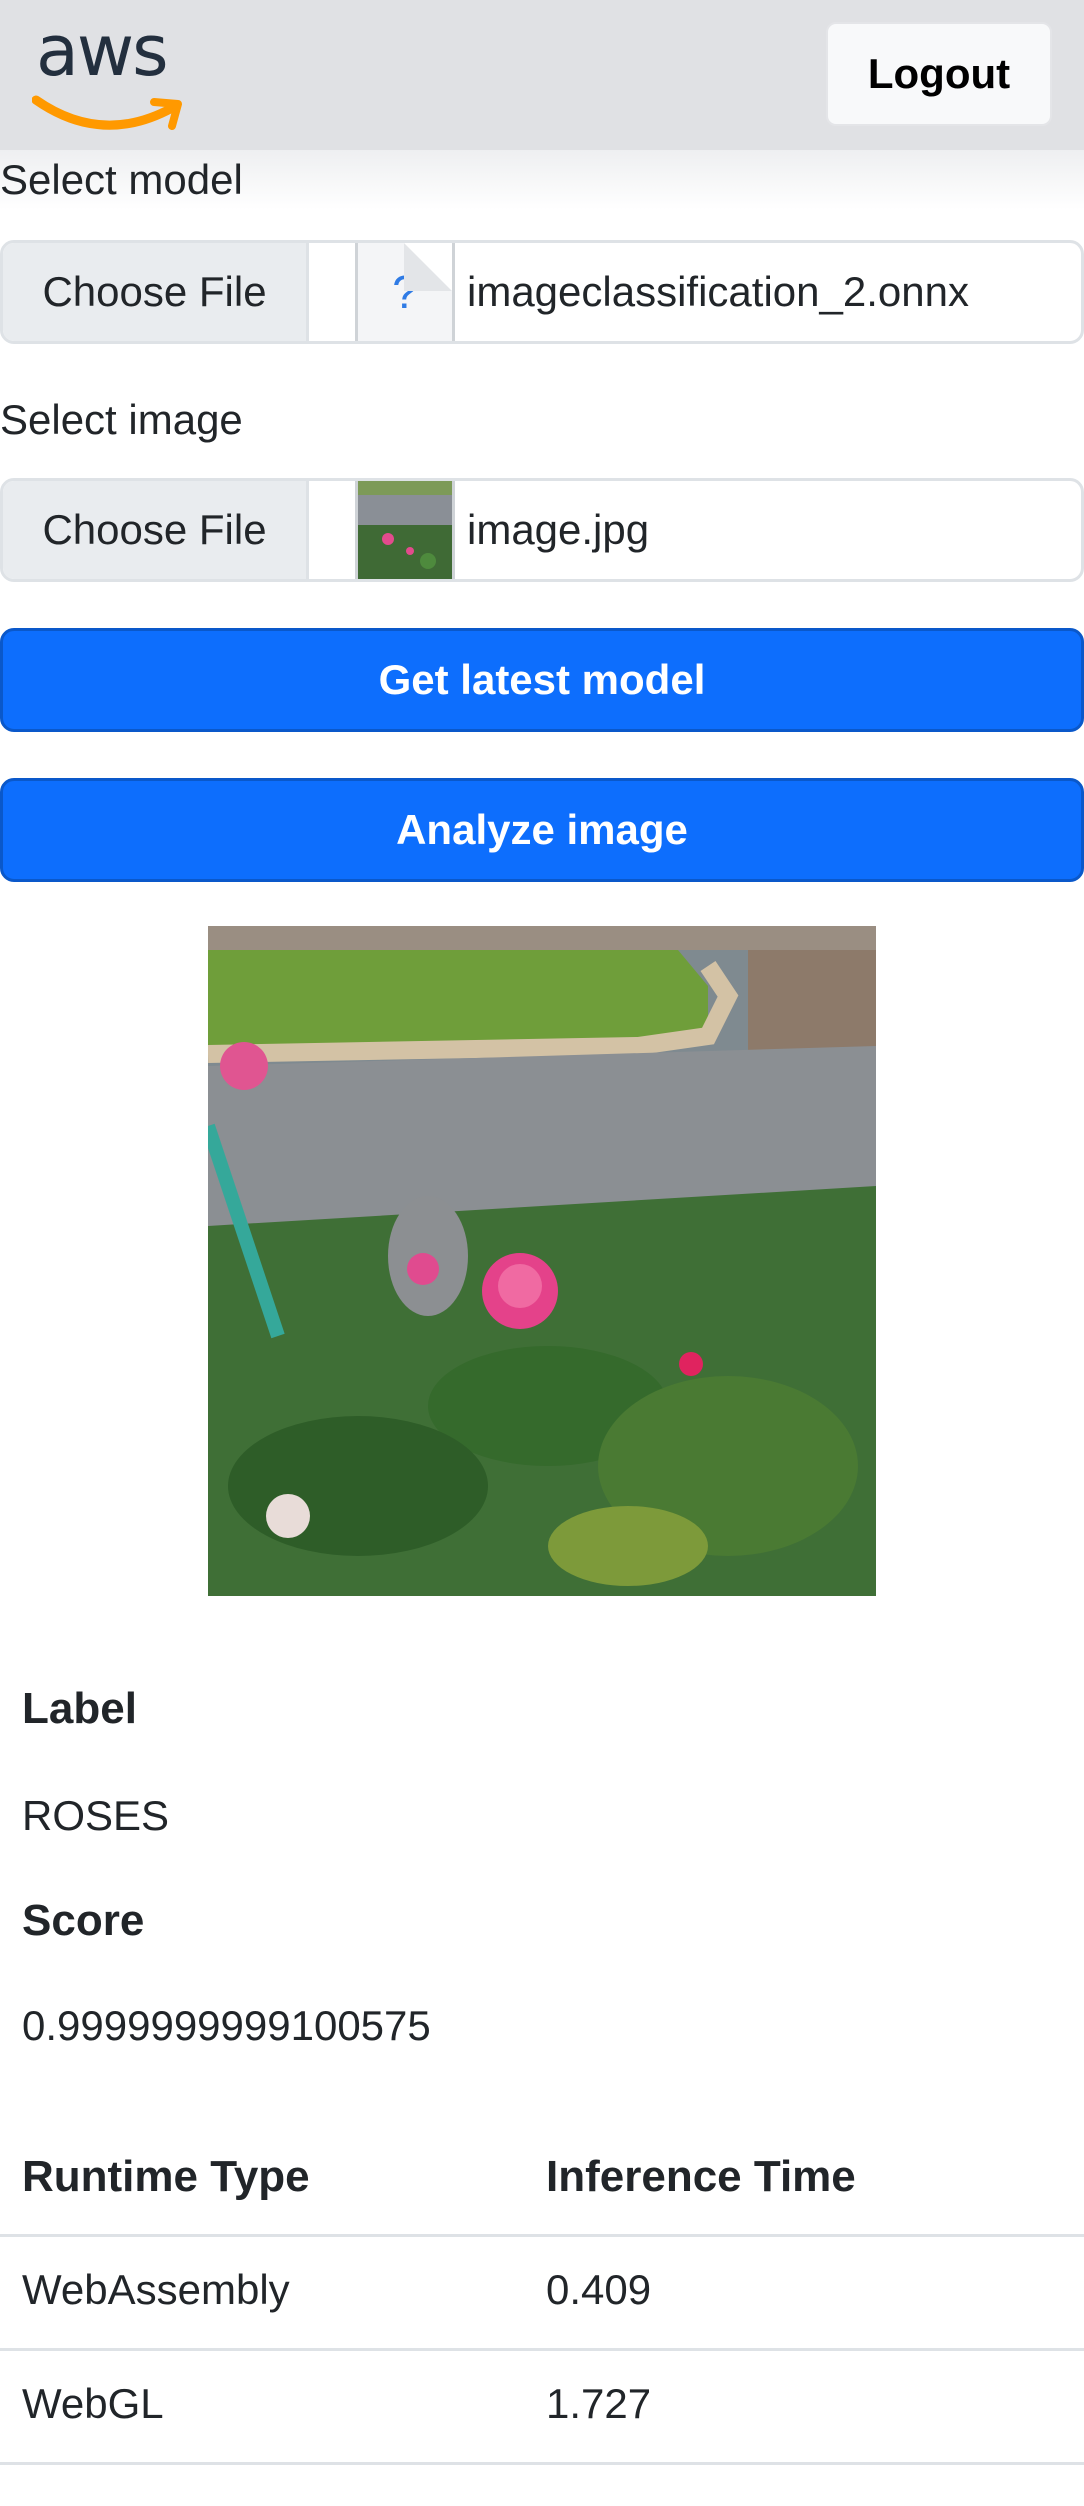  I want to click on top-navbar: aws Logout, so click(542, 75).